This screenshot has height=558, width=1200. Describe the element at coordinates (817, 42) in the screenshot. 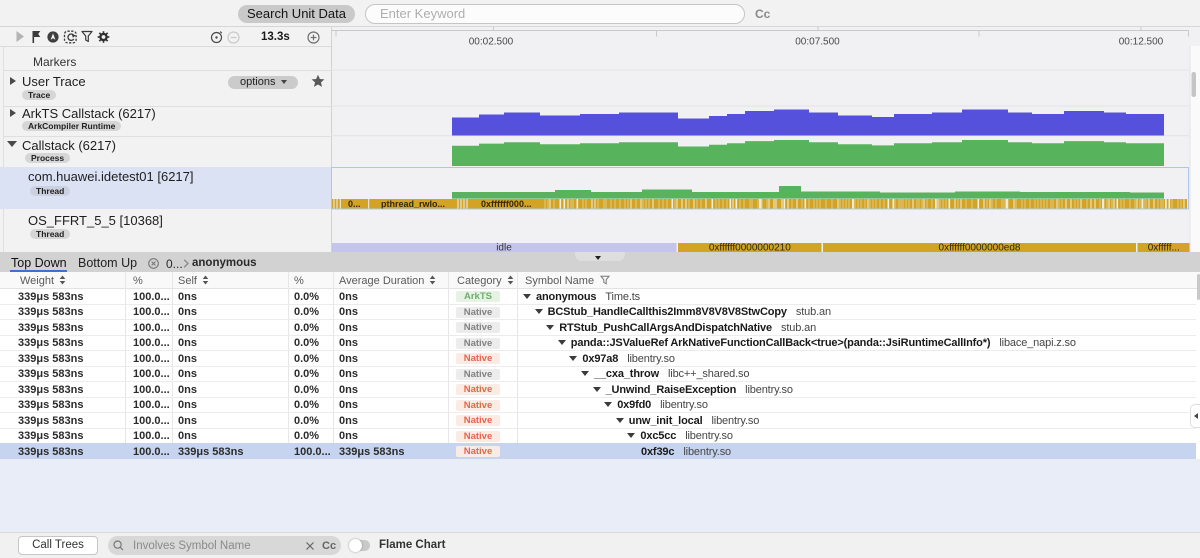

I see `svg-text: 00:07.500` at that location.